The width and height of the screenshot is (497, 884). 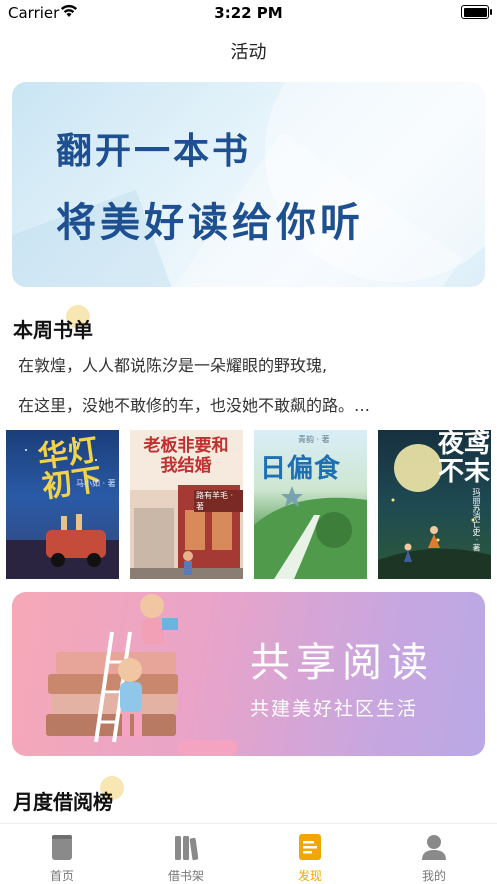 I want to click on tab-home: 首页, so click(x=62, y=854).